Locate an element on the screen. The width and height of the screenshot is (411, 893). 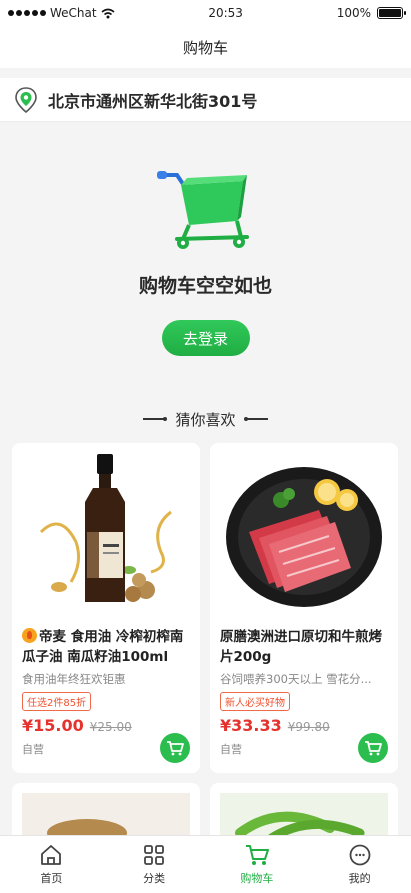
product-price: ¥15.00 is located at coordinates (53, 725).